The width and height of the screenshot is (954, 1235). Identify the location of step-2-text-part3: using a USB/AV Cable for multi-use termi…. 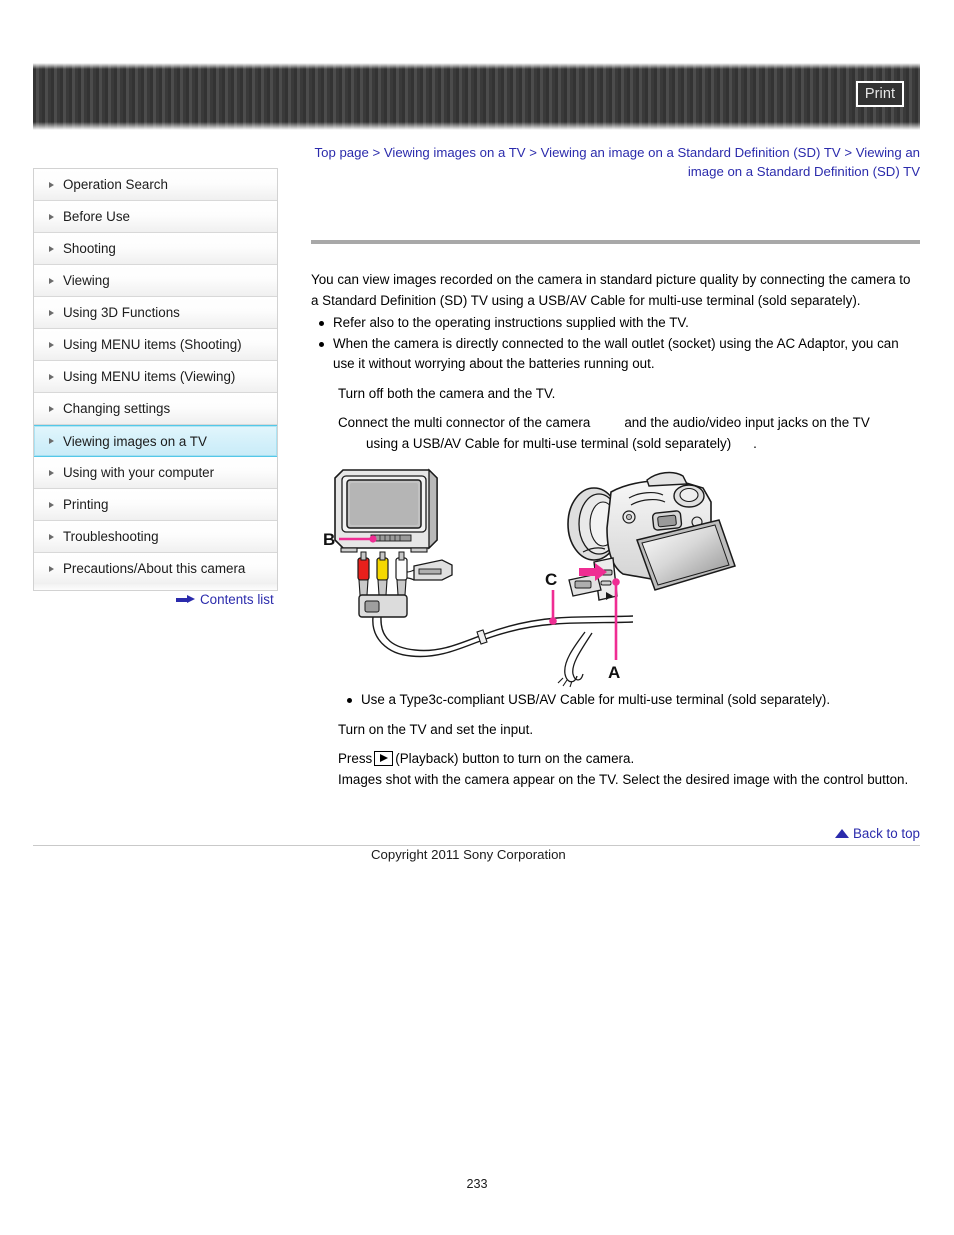
(549, 443).